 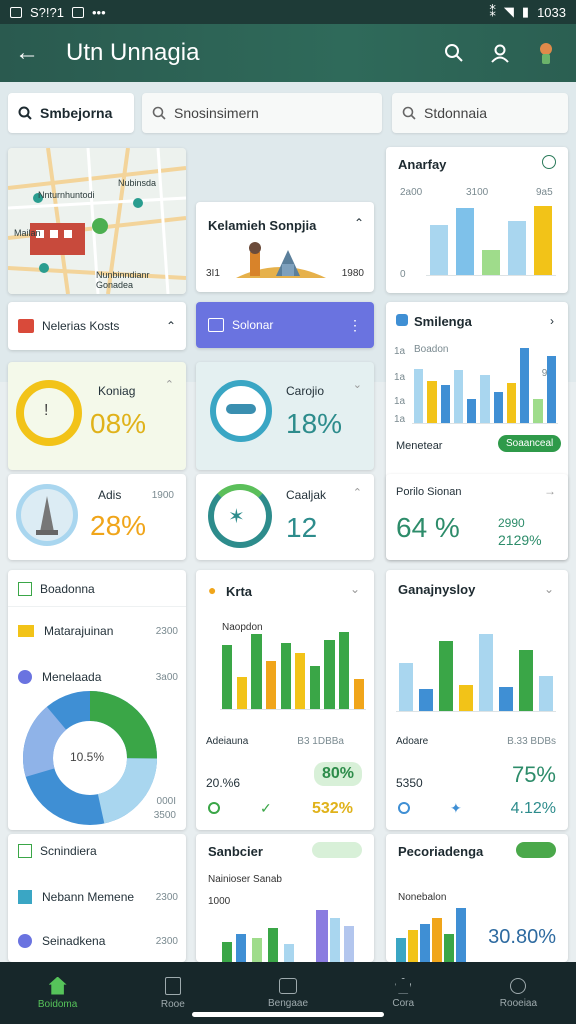 I want to click on more-vertical-icon: ⋮, so click(x=355, y=325).